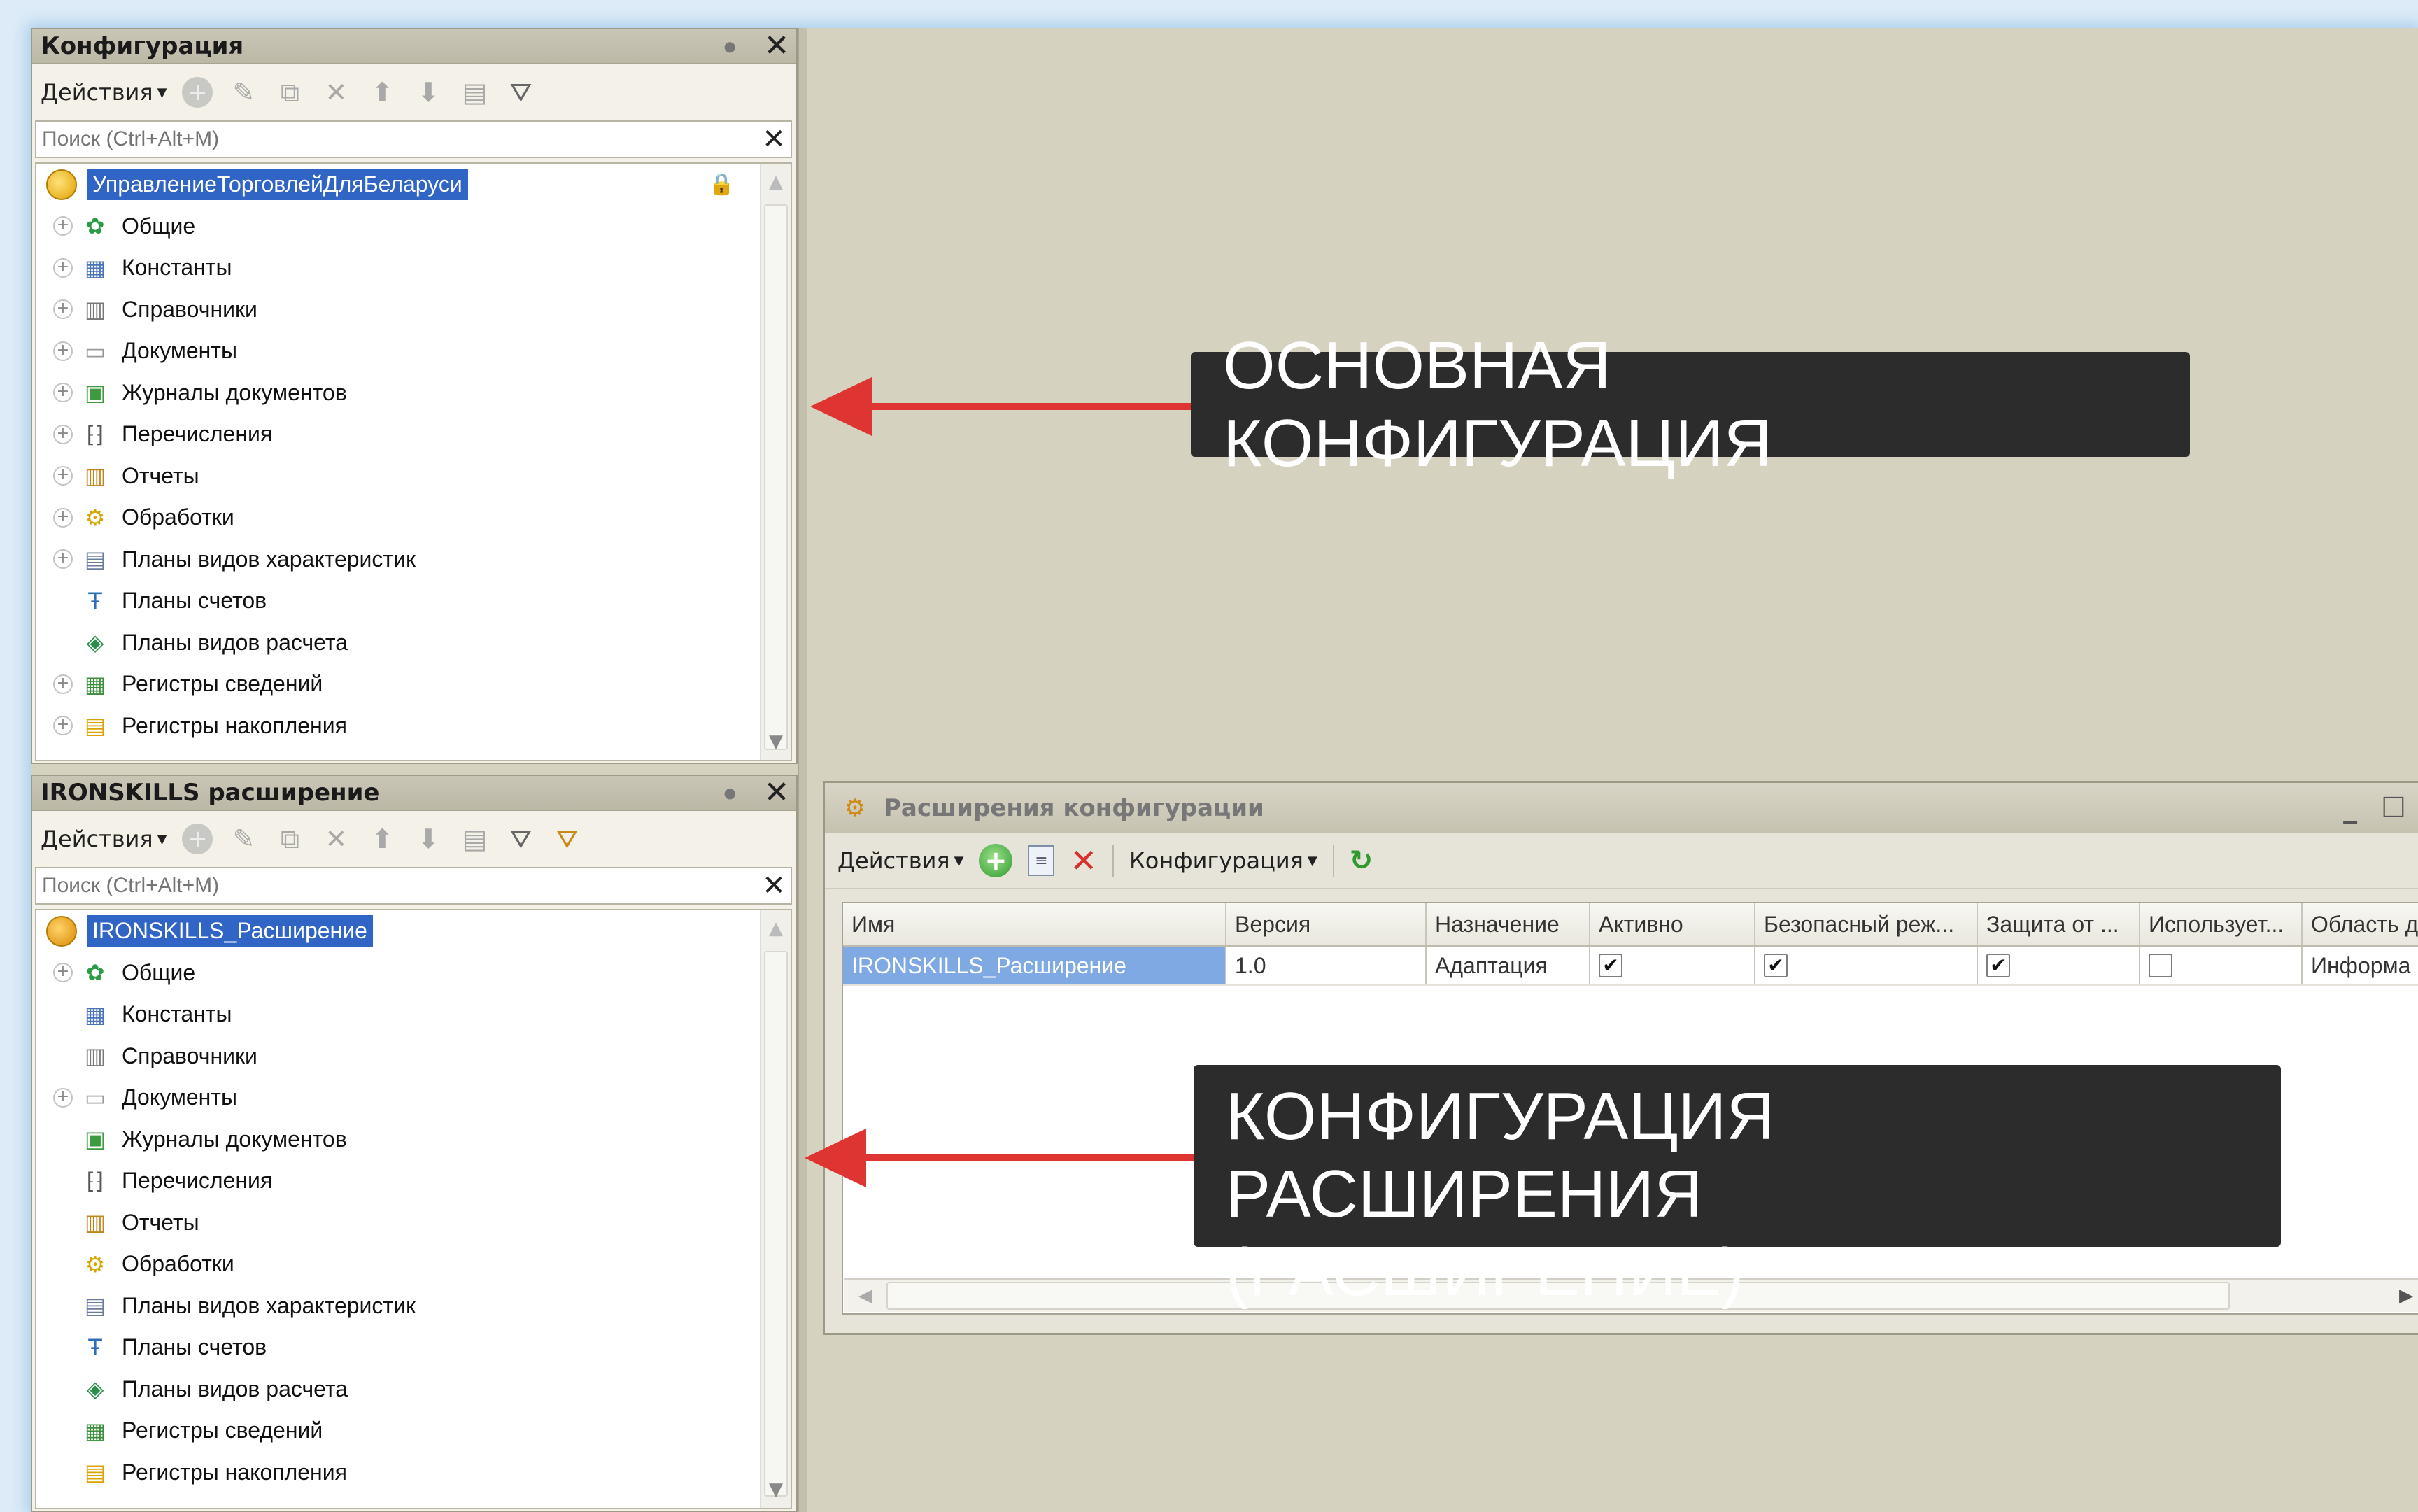 The width and height of the screenshot is (2418, 1512). I want to click on copy-icon: ⧉, so click(289, 92).